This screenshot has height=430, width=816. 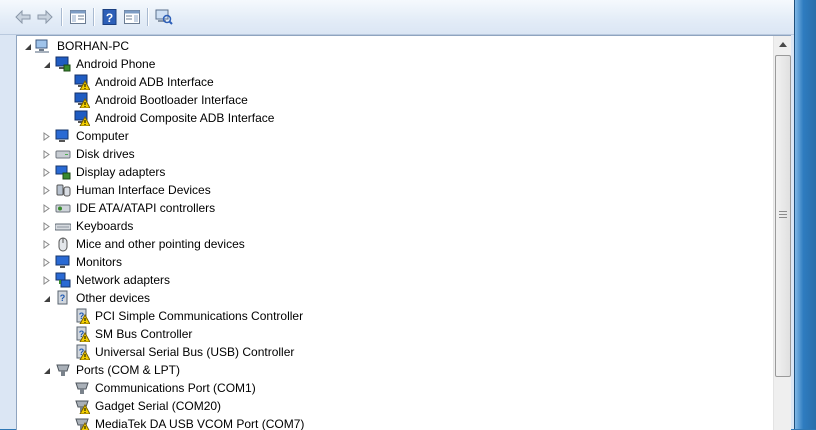 I want to click on tree-node-label: Disk drives, so click(x=105, y=154).